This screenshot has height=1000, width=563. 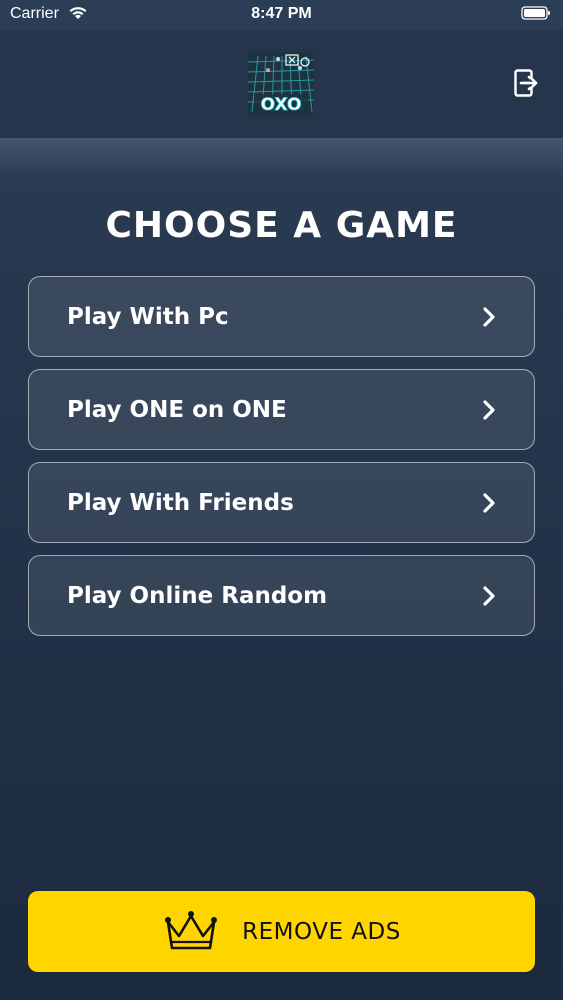 I want to click on menu-item-label: Play With Friends, so click(x=180, y=502).